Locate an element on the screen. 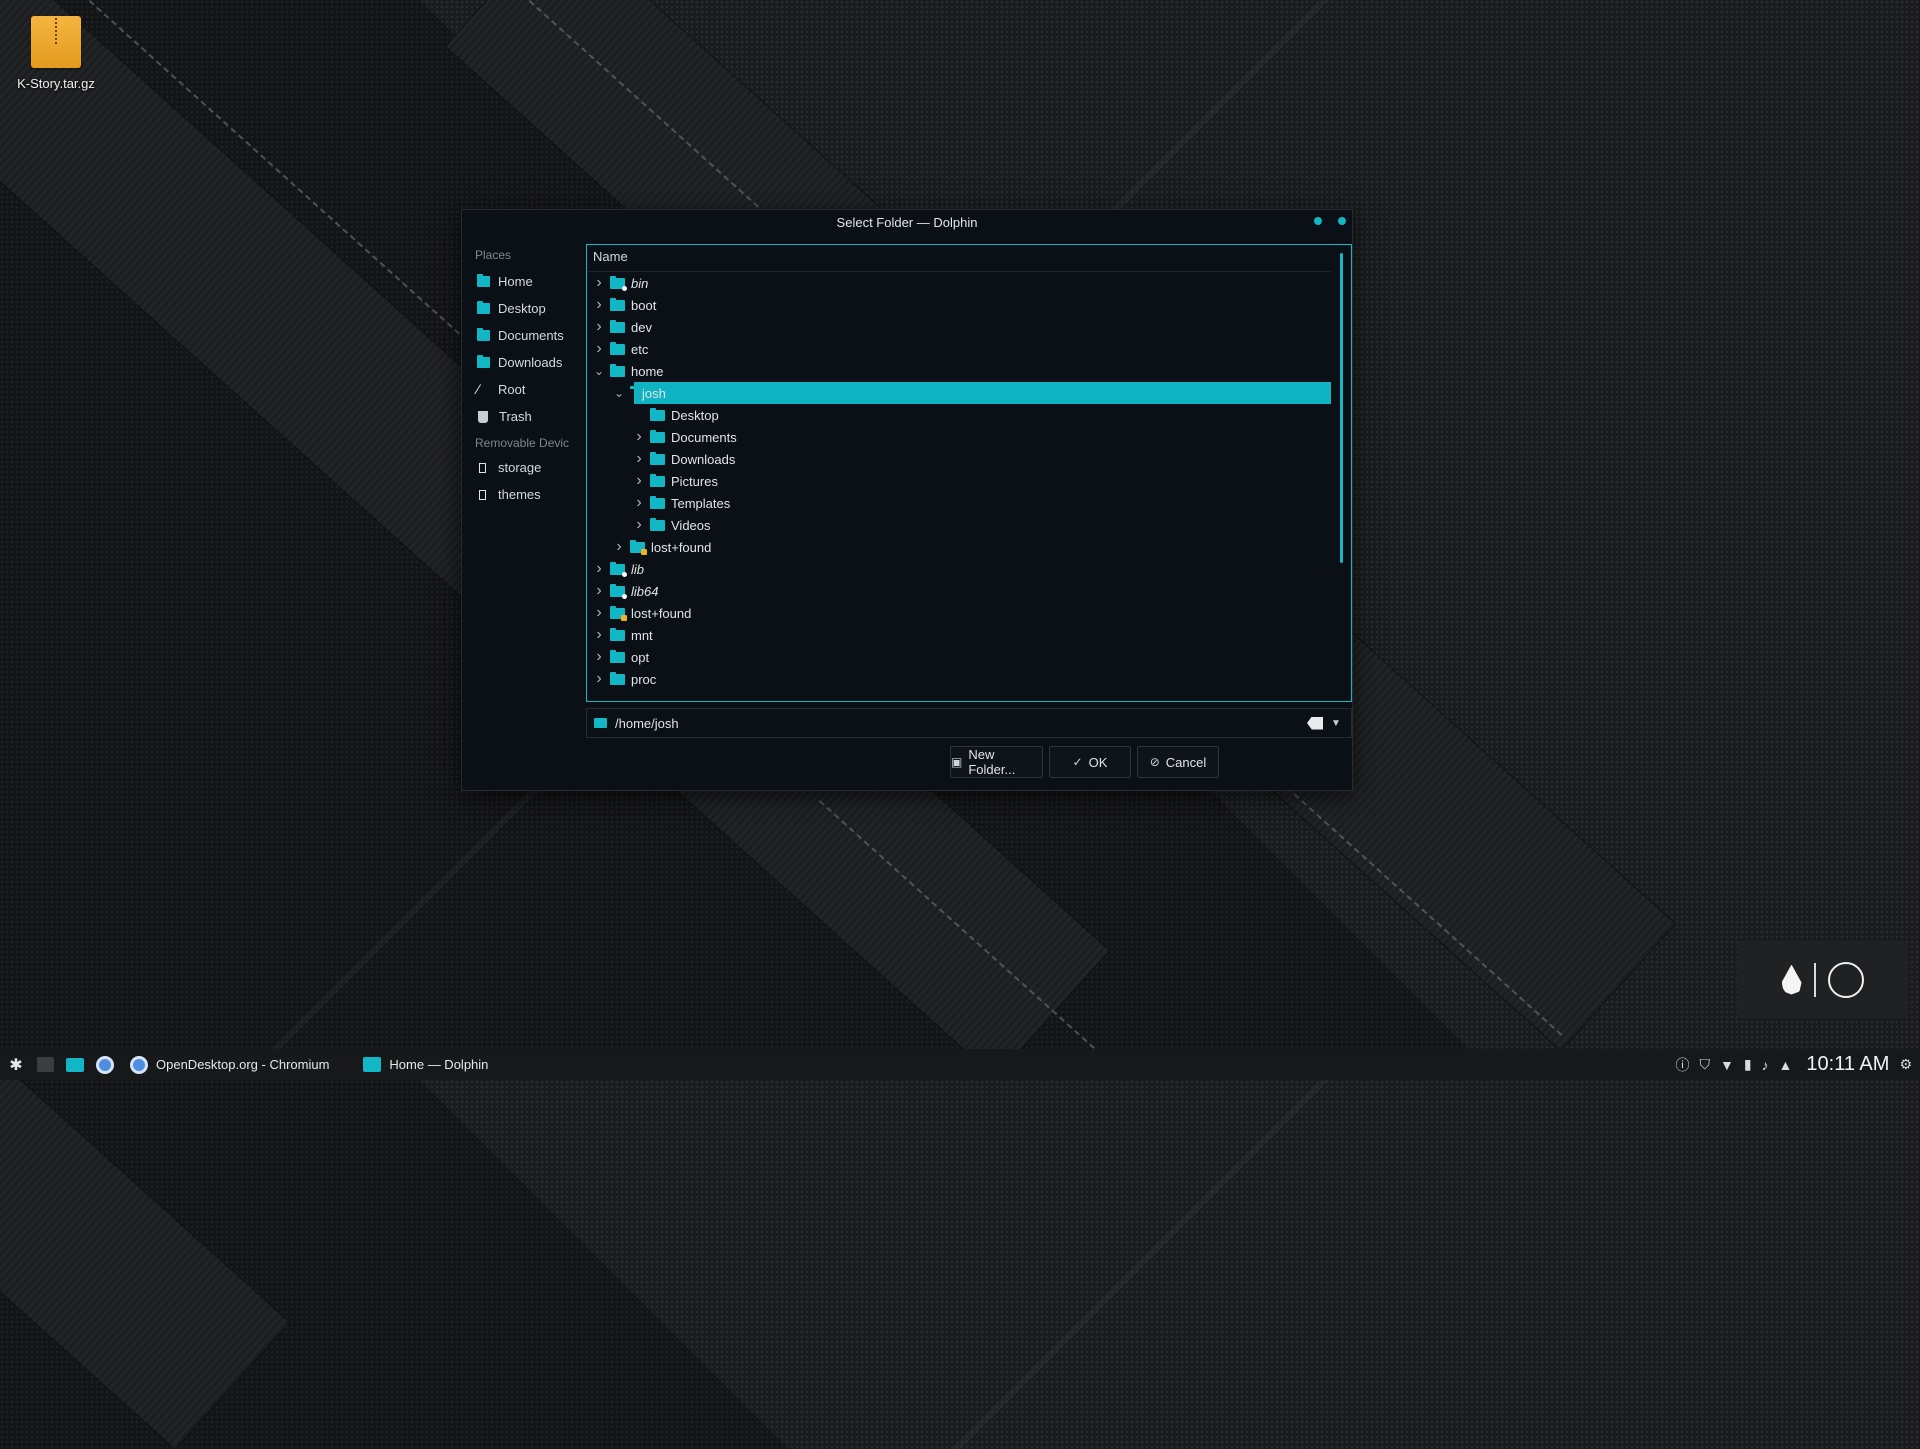 The height and width of the screenshot is (1449, 1920). tree-row: › mnt is located at coordinates (969, 635).